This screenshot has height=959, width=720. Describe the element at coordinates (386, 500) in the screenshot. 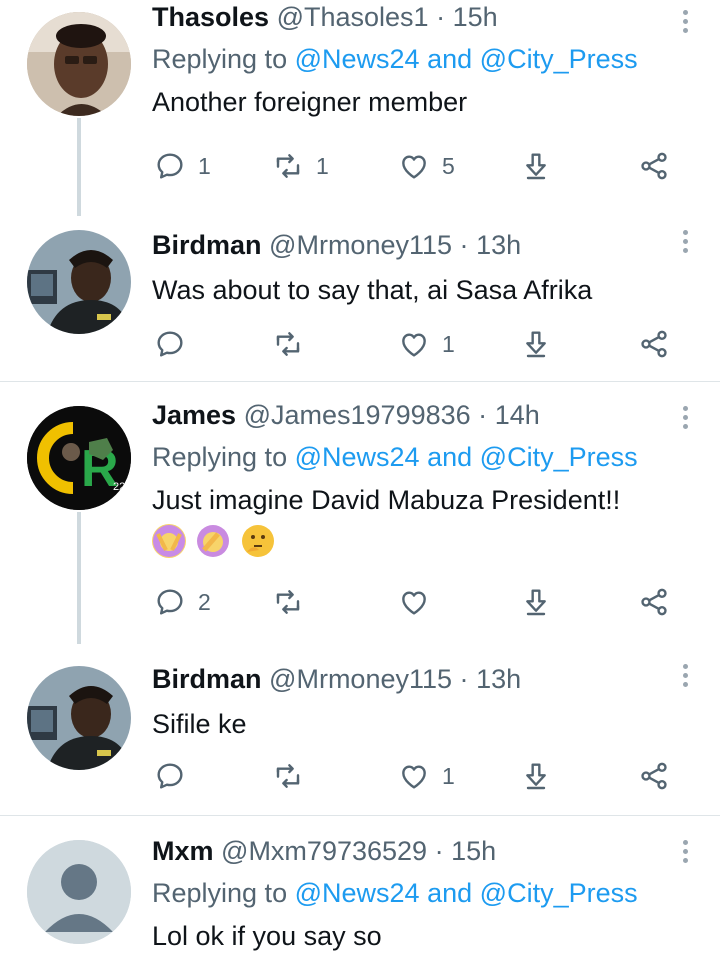

I see `tweet-text: Just imagine David Mabuza President!!` at that location.